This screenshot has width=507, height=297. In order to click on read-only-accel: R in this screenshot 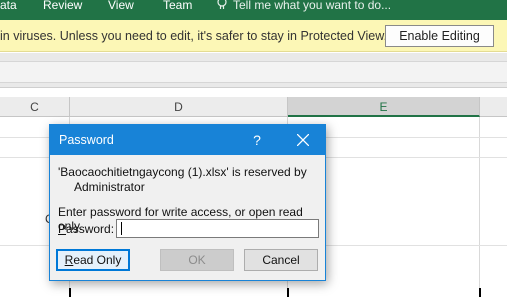, I will do `click(69, 260)`.